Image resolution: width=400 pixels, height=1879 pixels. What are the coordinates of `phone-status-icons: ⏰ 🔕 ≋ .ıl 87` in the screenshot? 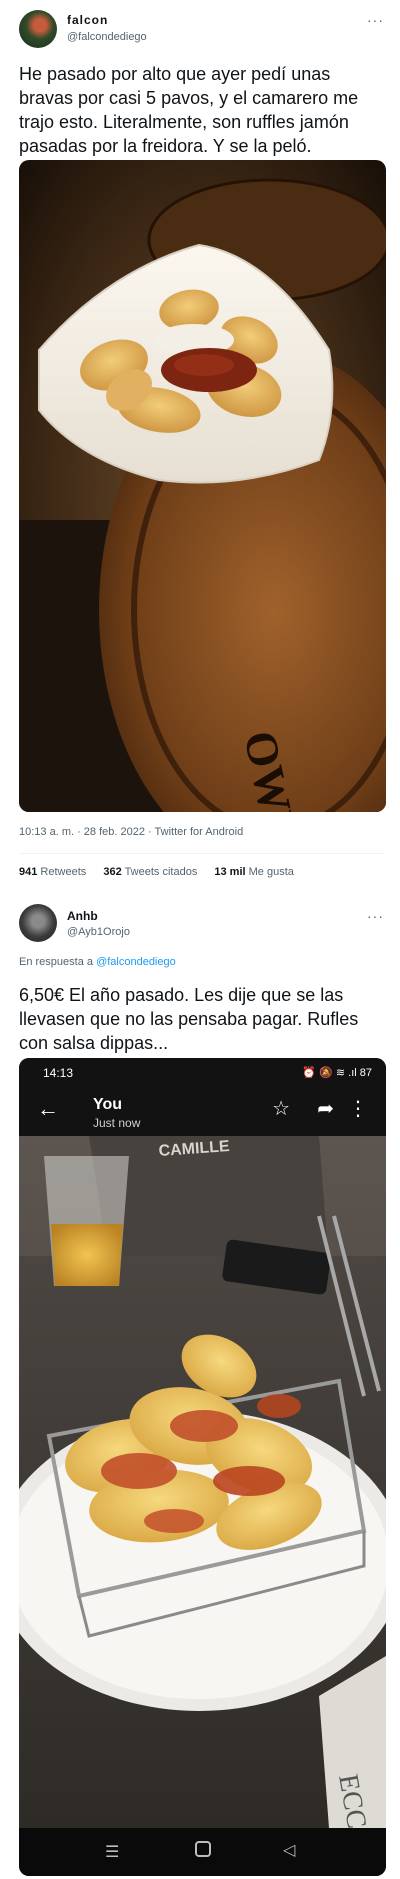 It's located at (337, 1073).